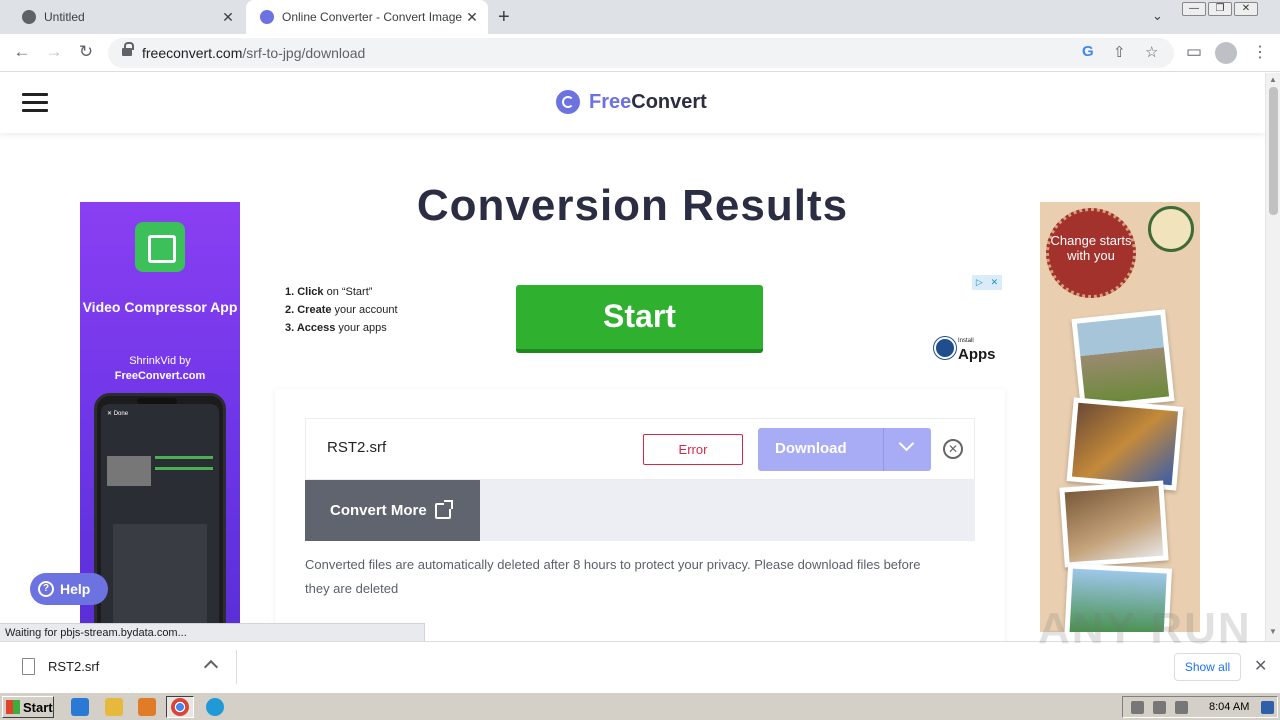  I want to click on download-button: Download, so click(844, 449).